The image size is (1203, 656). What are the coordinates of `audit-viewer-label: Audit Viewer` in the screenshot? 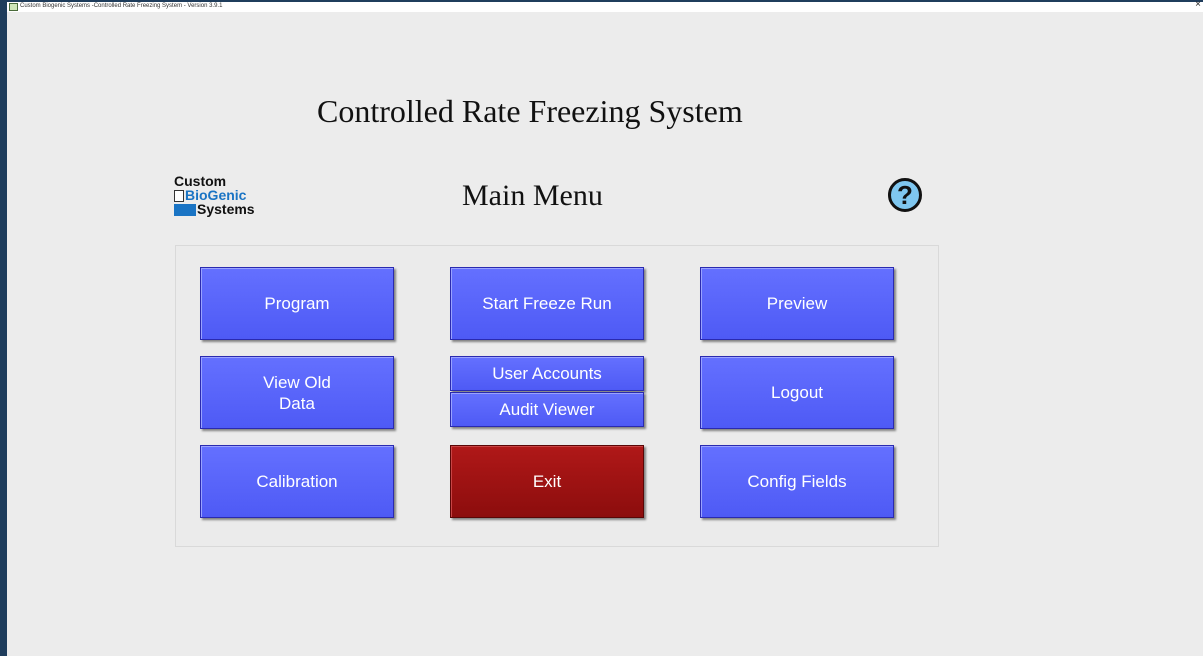 It's located at (547, 409).